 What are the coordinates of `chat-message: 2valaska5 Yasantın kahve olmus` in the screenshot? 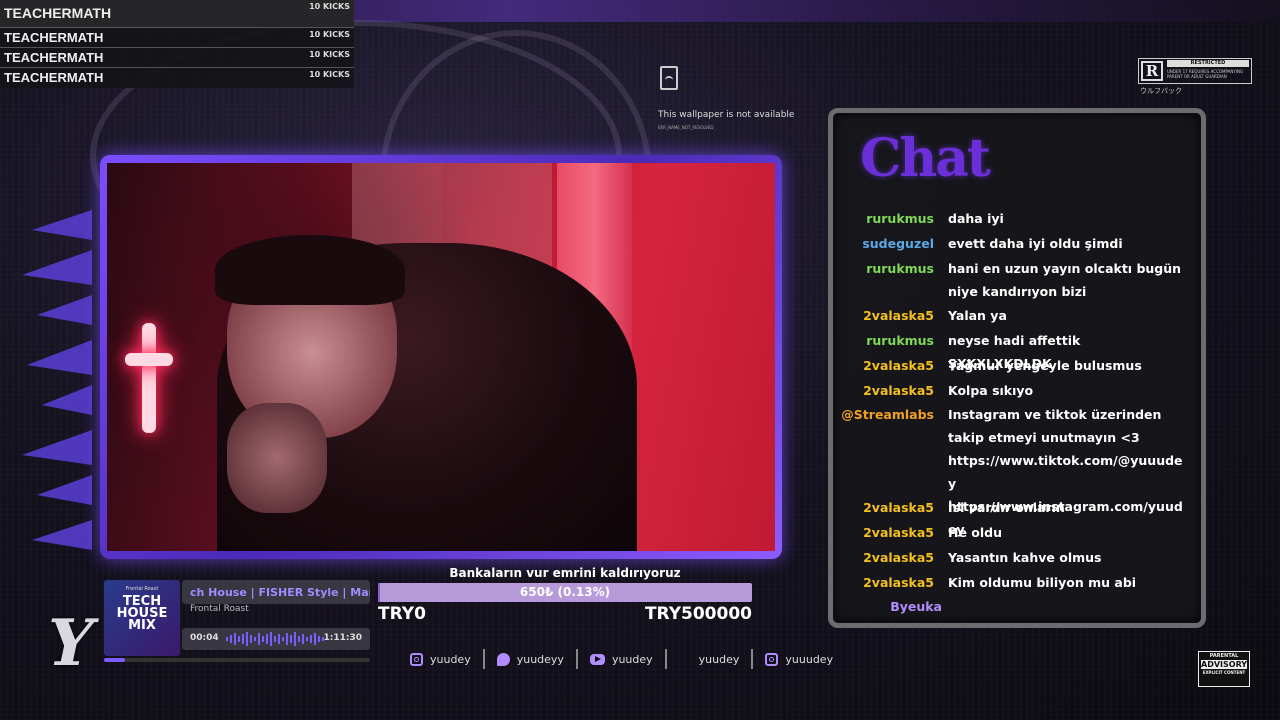 It's located at (1015, 558).